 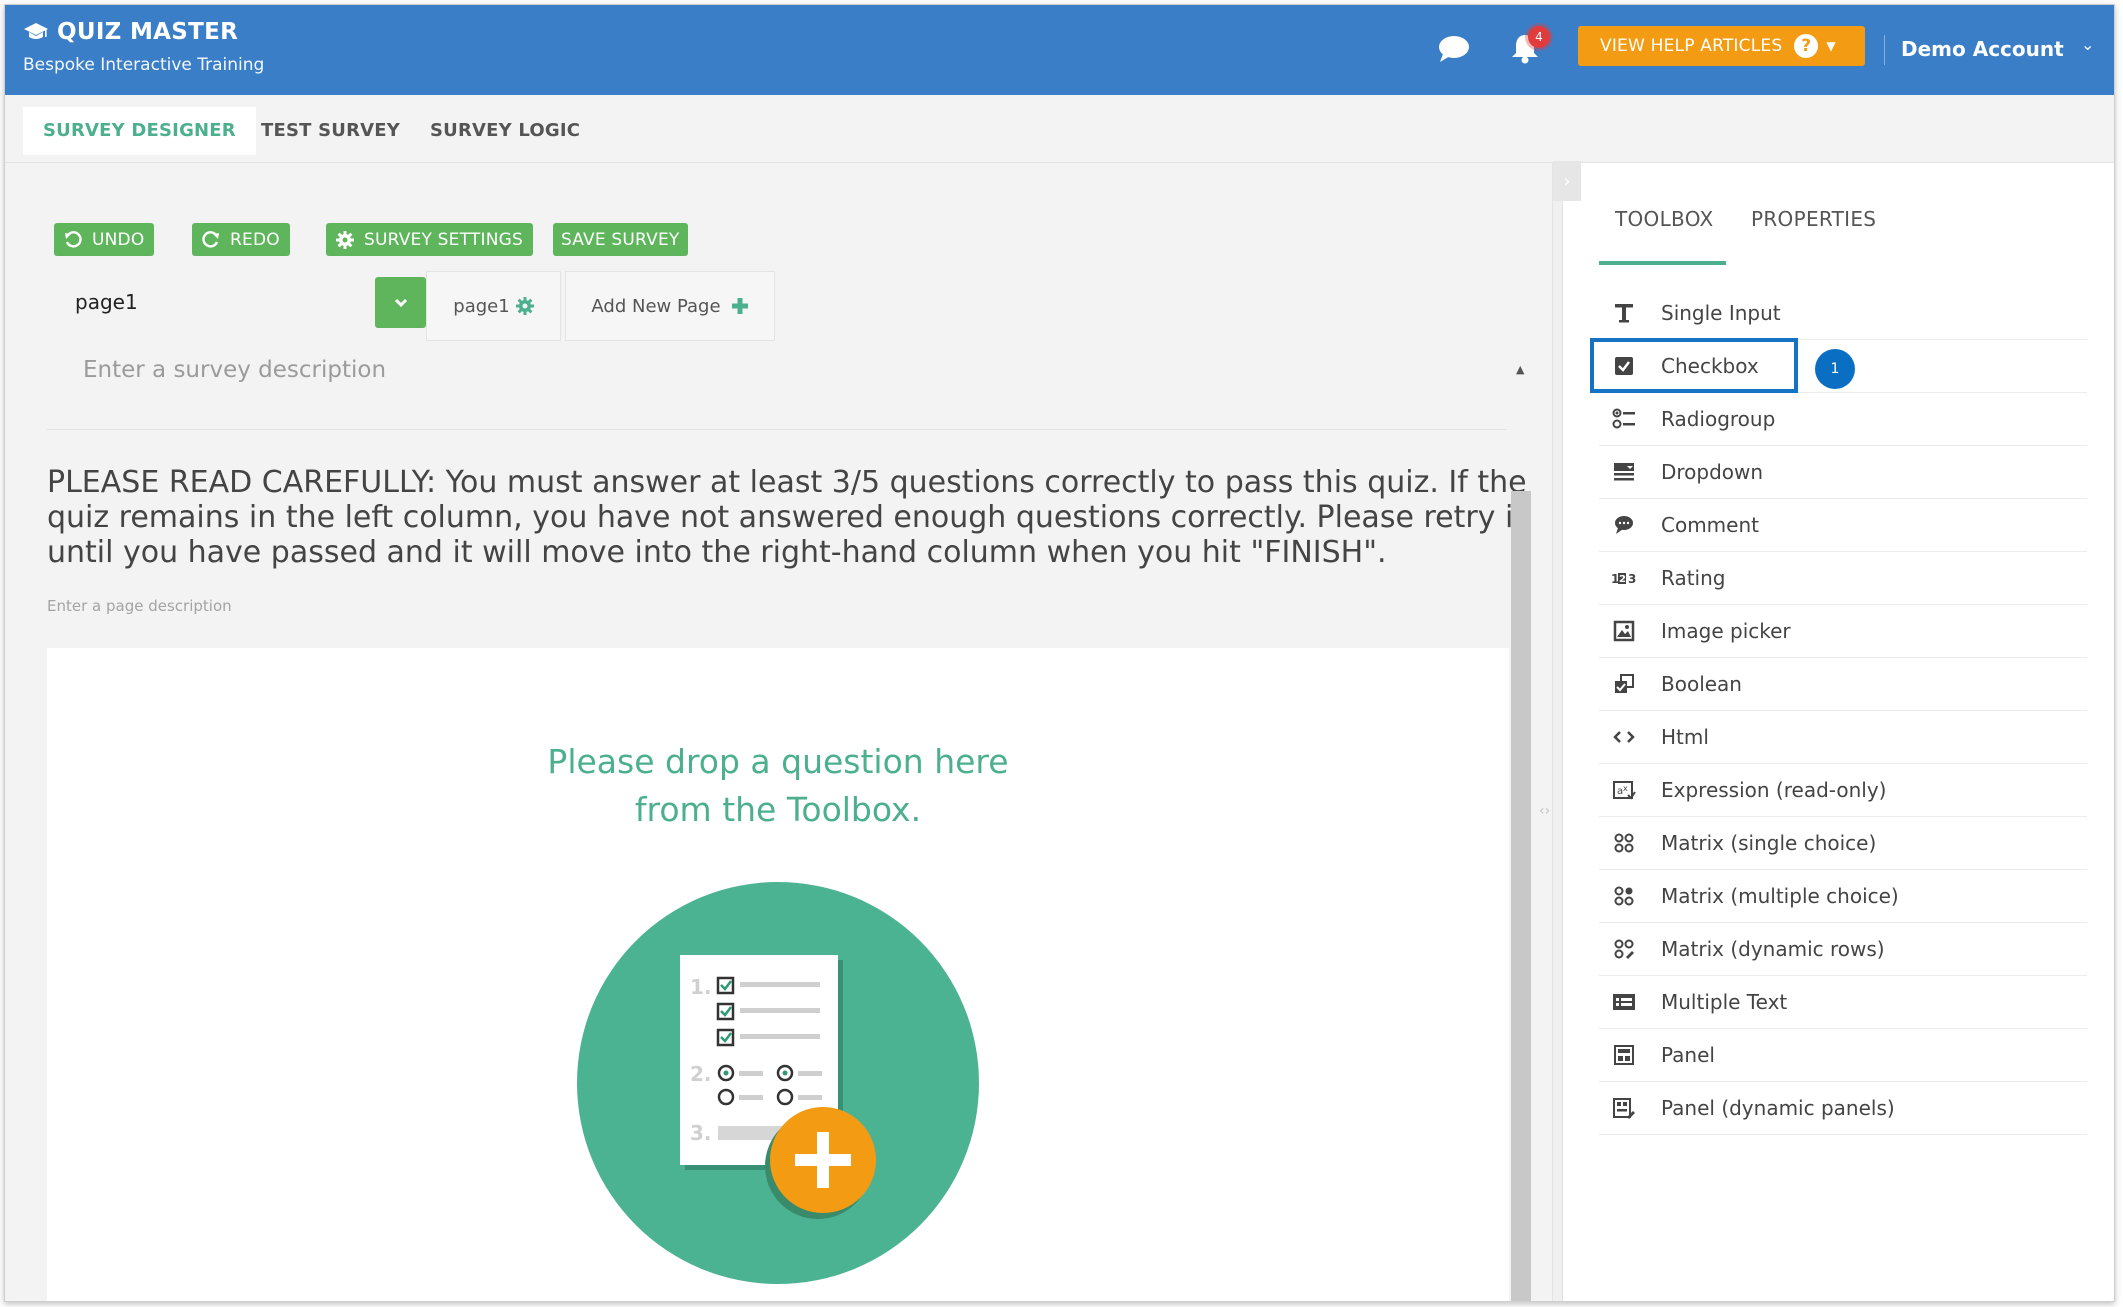 What do you see at coordinates (481, 306) in the screenshot?
I see `page-tab-label: page1` at bounding box center [481, 306].